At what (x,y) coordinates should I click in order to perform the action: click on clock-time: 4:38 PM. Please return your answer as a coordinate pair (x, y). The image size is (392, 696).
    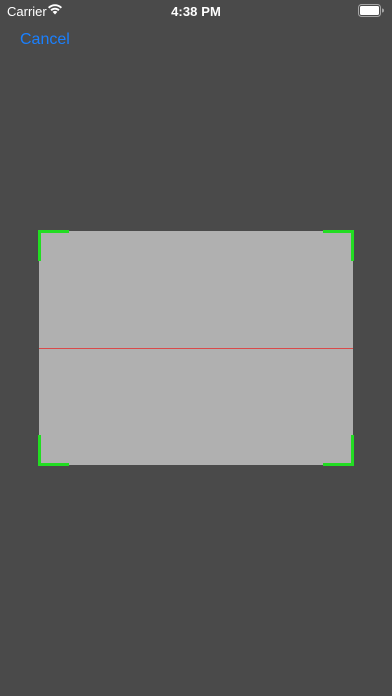
    Looking at the image, I should click on (196, 11).